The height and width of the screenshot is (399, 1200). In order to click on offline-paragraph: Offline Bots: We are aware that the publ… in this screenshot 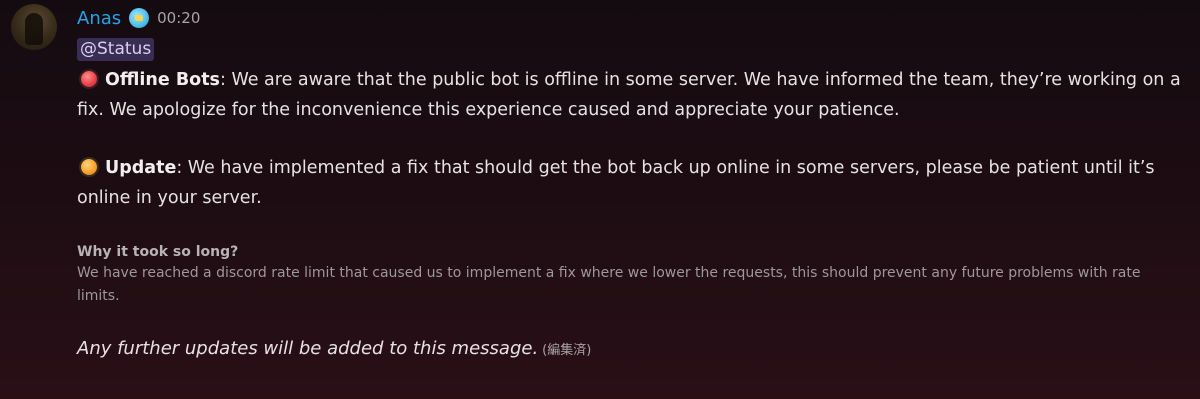, I will do `click(631, 95)`.